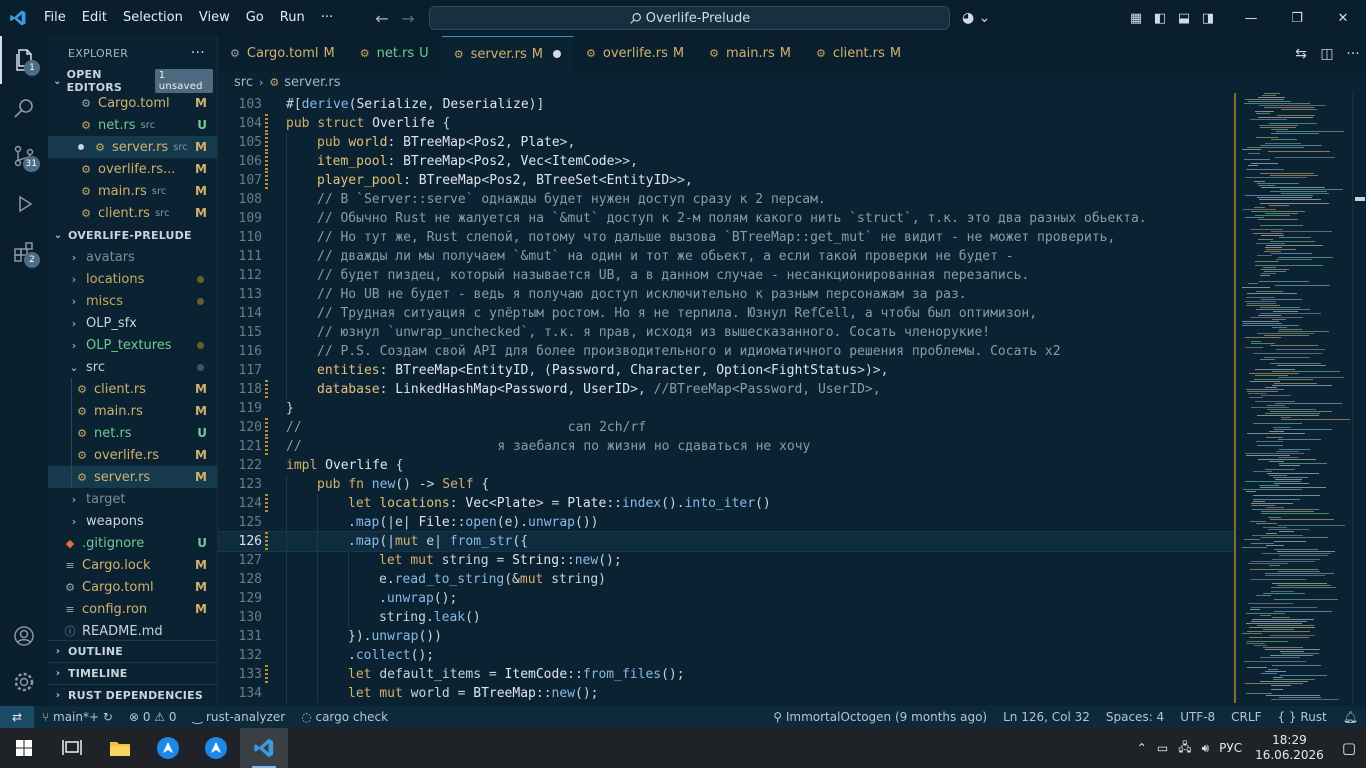 This screenshot has width=1366, height=768. Describe the element at coordinates (198, 53) in the screenshot. I see `more-actions-icon: ···` at that location.